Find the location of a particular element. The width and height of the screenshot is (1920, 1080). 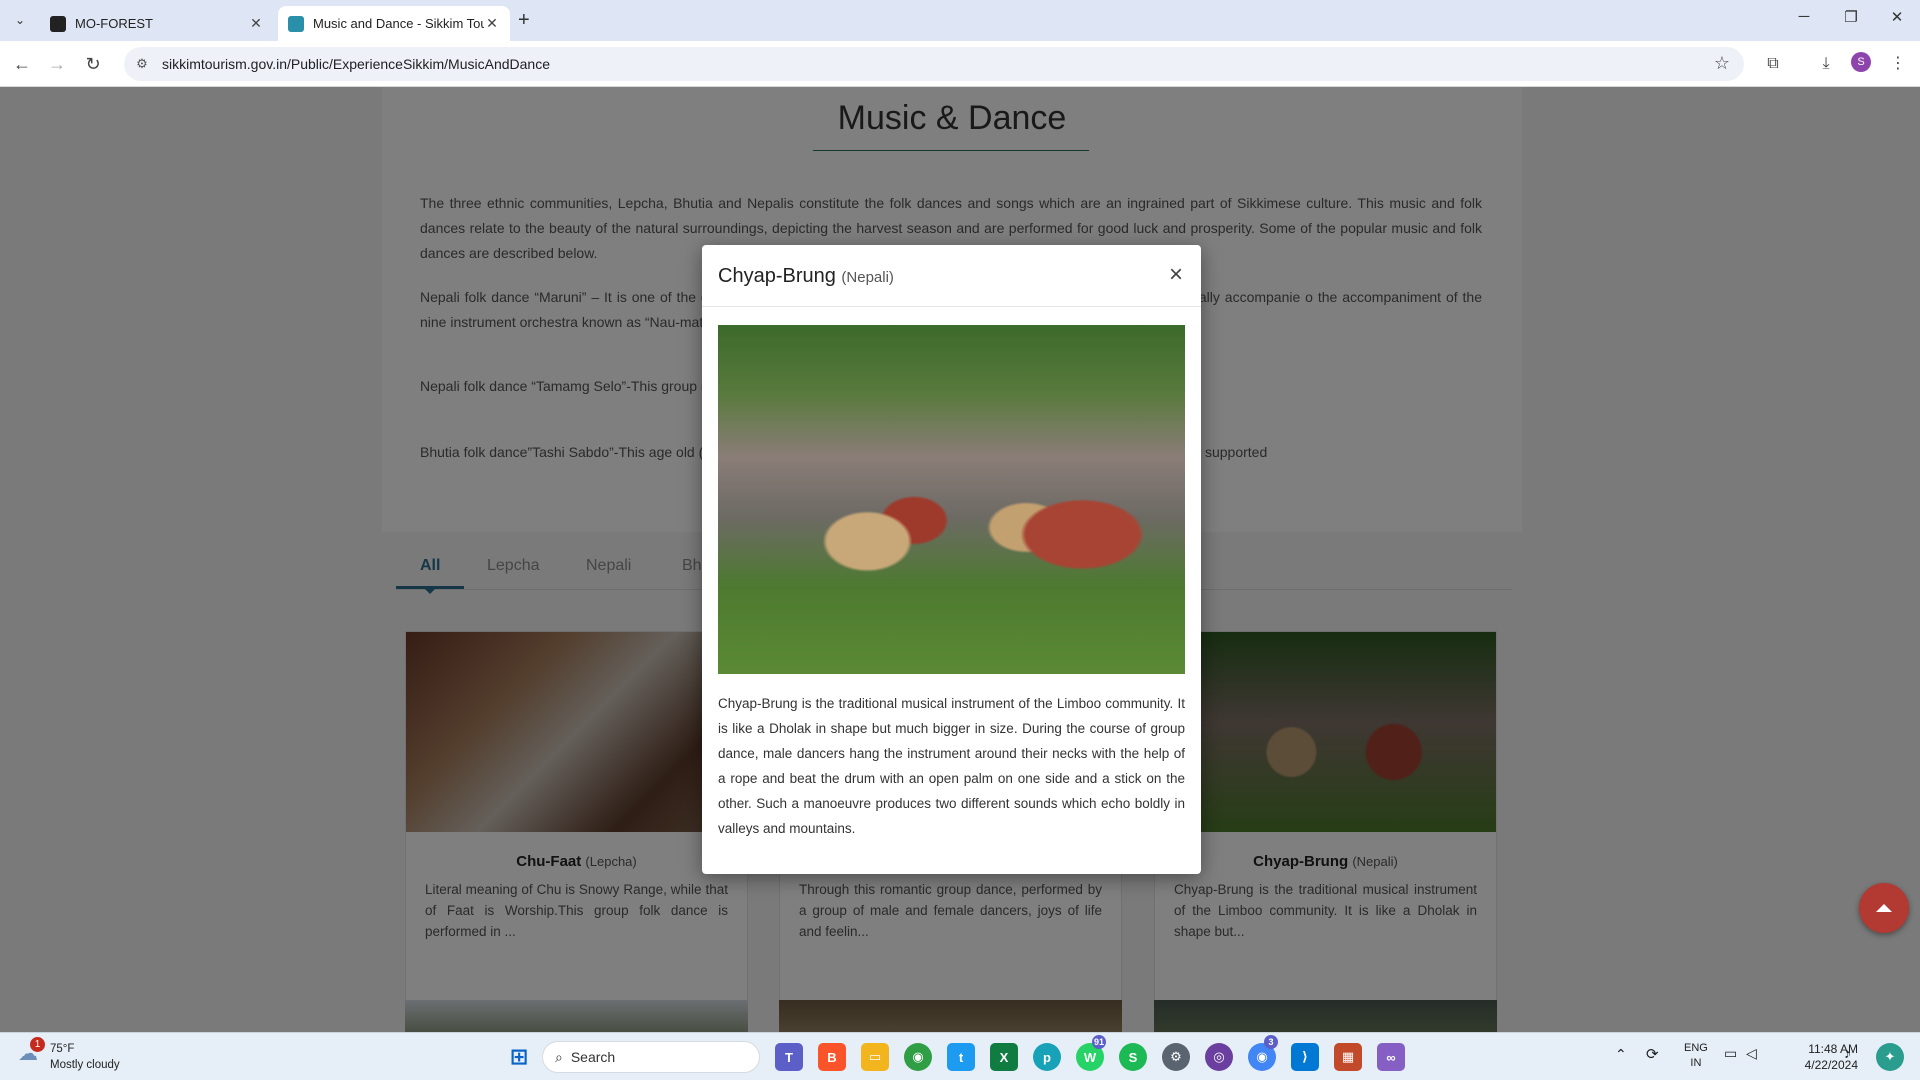

notification-bell-icon: ♪ is located at coordinates (1847, 1053).